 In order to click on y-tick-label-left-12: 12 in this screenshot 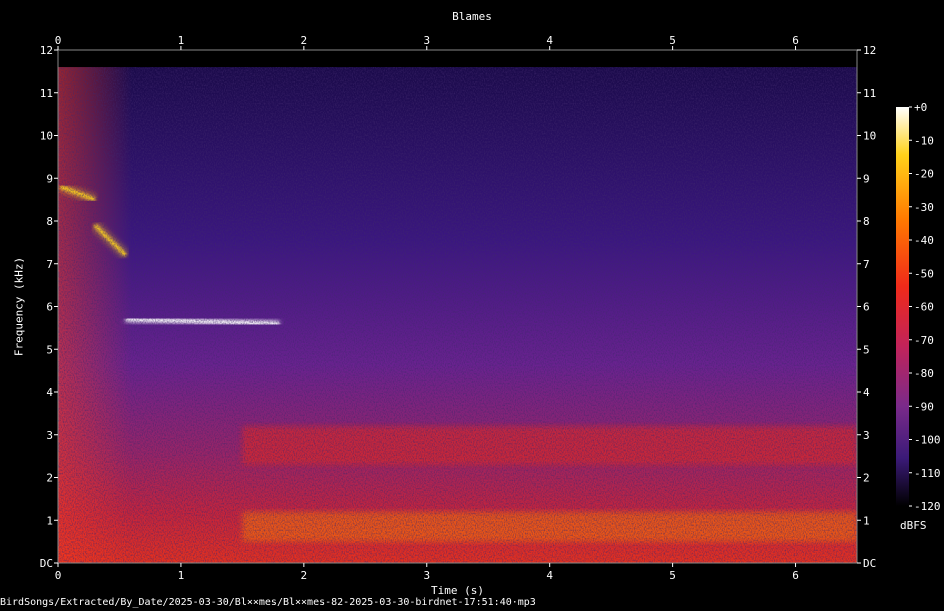, I will do `click(46, 50)`.